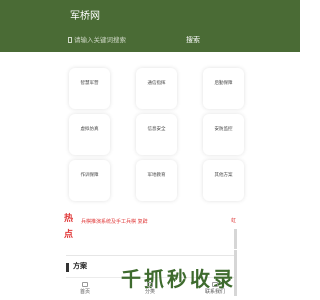 The height and width of the screenshot is (300, 320). I want to click on site-brand: 军桥网, so click(85, 14).